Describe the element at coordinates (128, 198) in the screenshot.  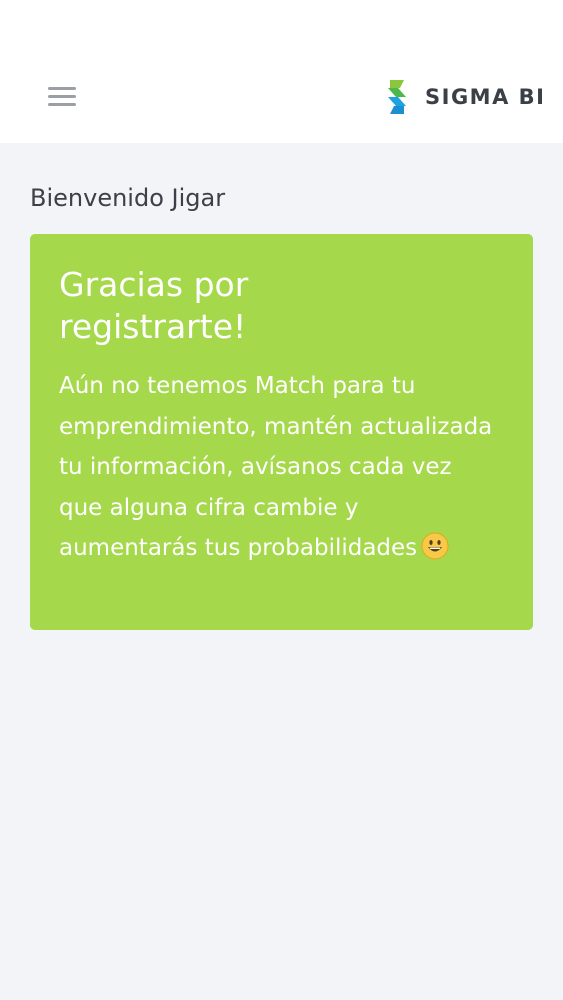
I see `welcome-heading: Bienvenido Jigar` at that location.